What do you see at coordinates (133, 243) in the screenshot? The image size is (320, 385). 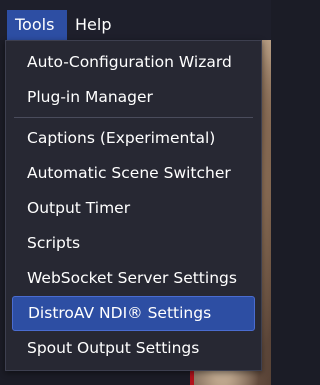 I see `menu-item-scripts: Scripts` at bounding box center [133, 243].